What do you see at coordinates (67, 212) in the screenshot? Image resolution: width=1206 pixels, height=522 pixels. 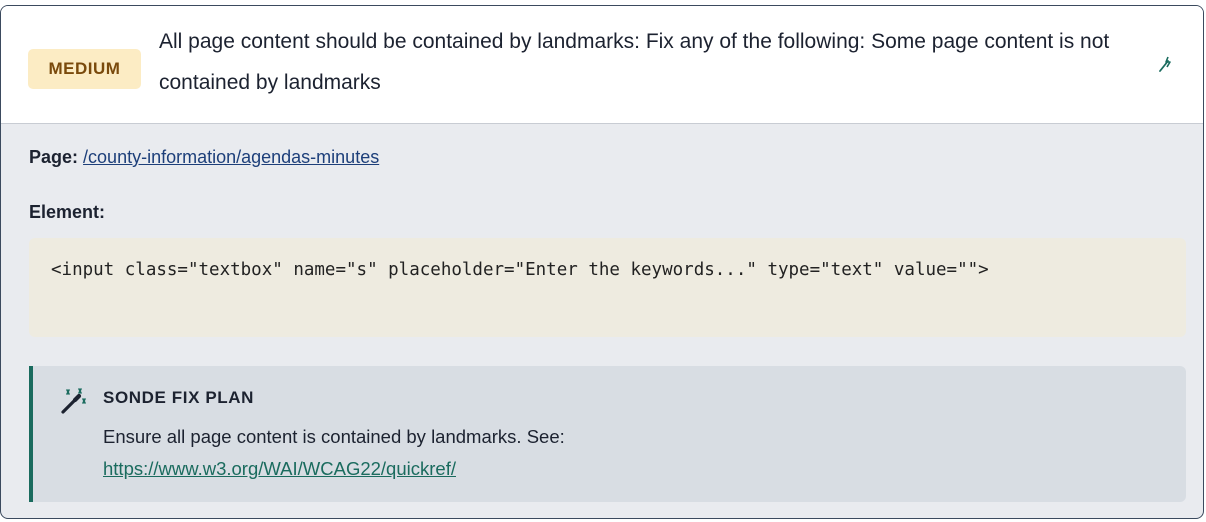 I see `element-label: Element:` at bounding box center [67, 212].